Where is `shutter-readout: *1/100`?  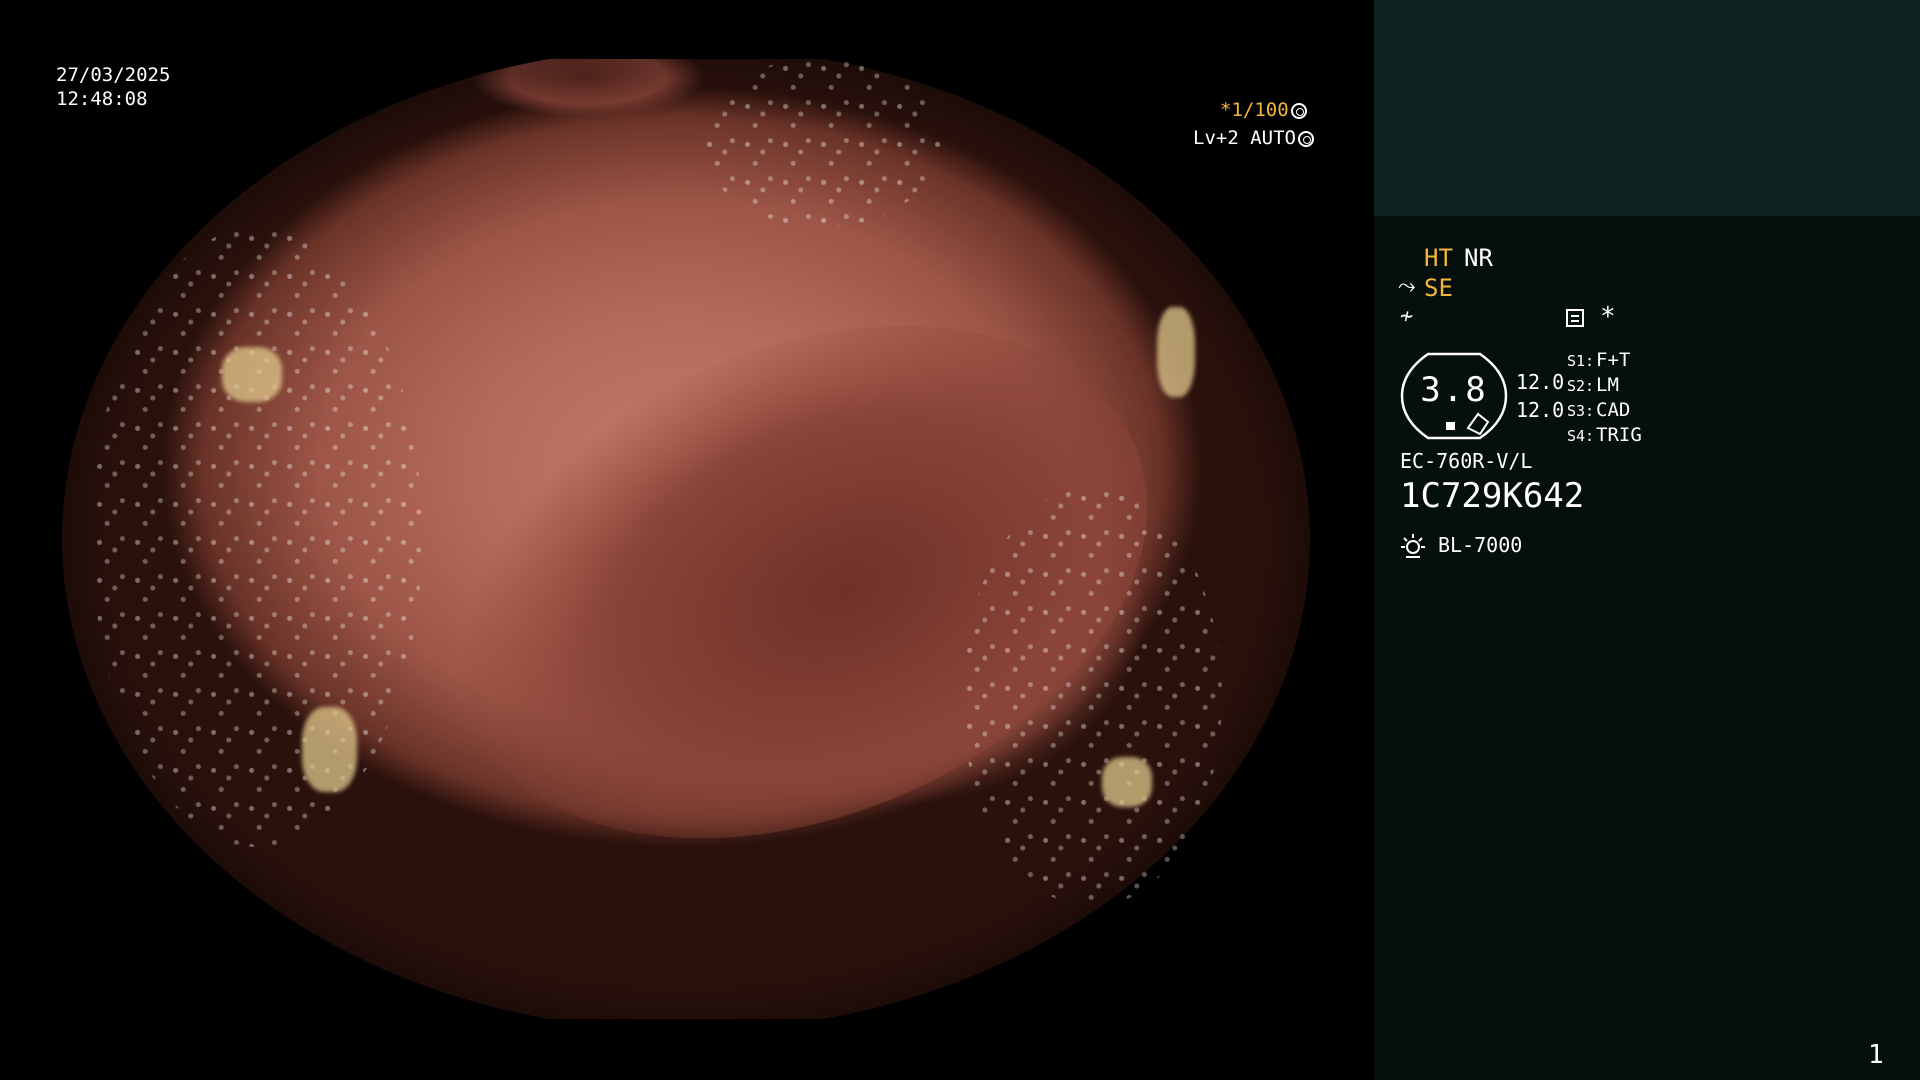 shutter-readout: *1/100 is located at coordinates (1263, 110).